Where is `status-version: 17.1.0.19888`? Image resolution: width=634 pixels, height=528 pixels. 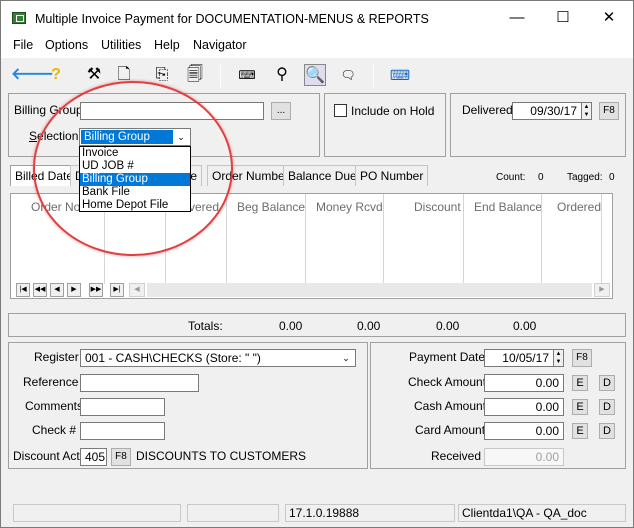 status-version: 17.1.0.19888 is located at coordinates (370, 513).